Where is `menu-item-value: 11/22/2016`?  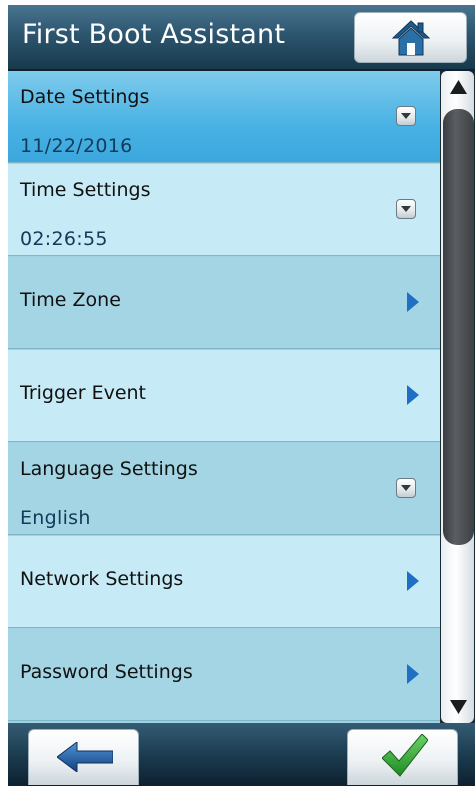 menu-item-value: 11/22/2016 is located at coordinates (76, 146).